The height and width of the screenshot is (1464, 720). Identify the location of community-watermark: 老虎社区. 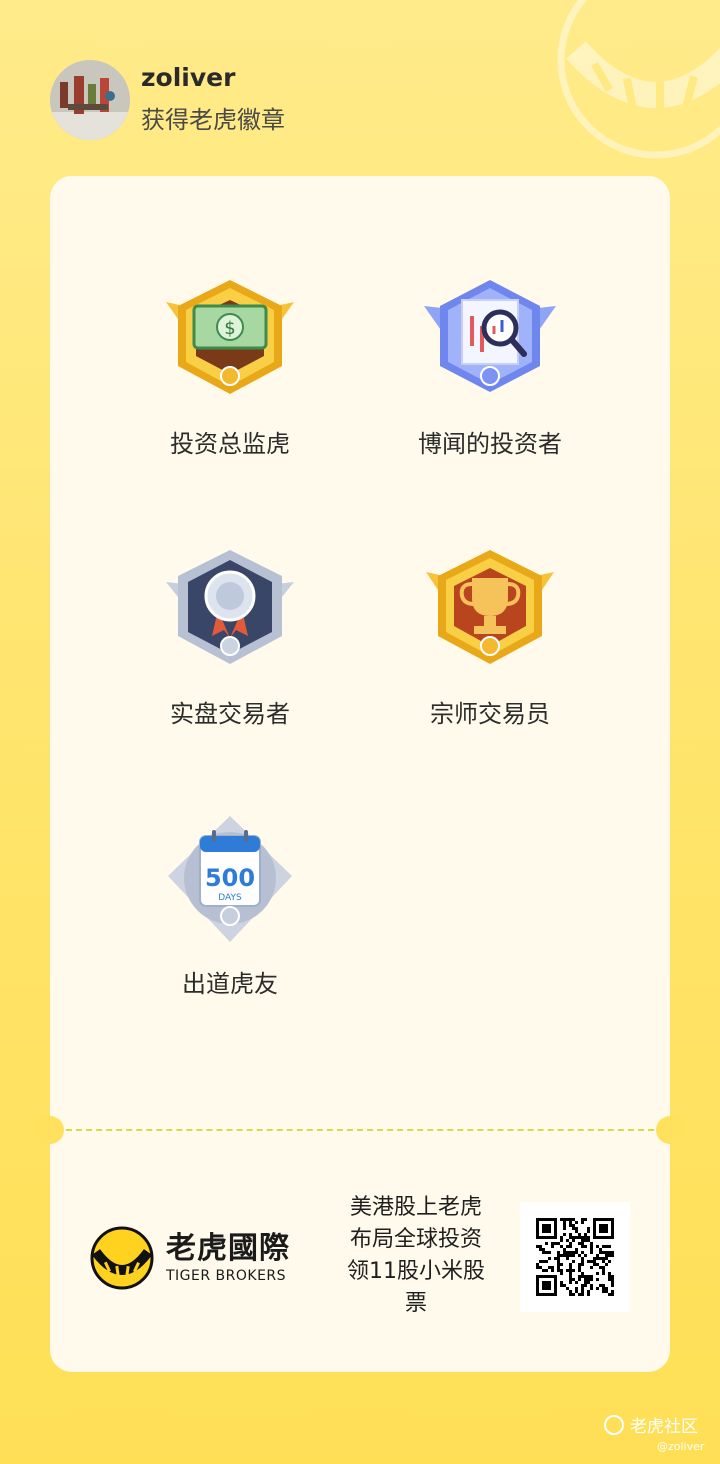
(651, 1424).